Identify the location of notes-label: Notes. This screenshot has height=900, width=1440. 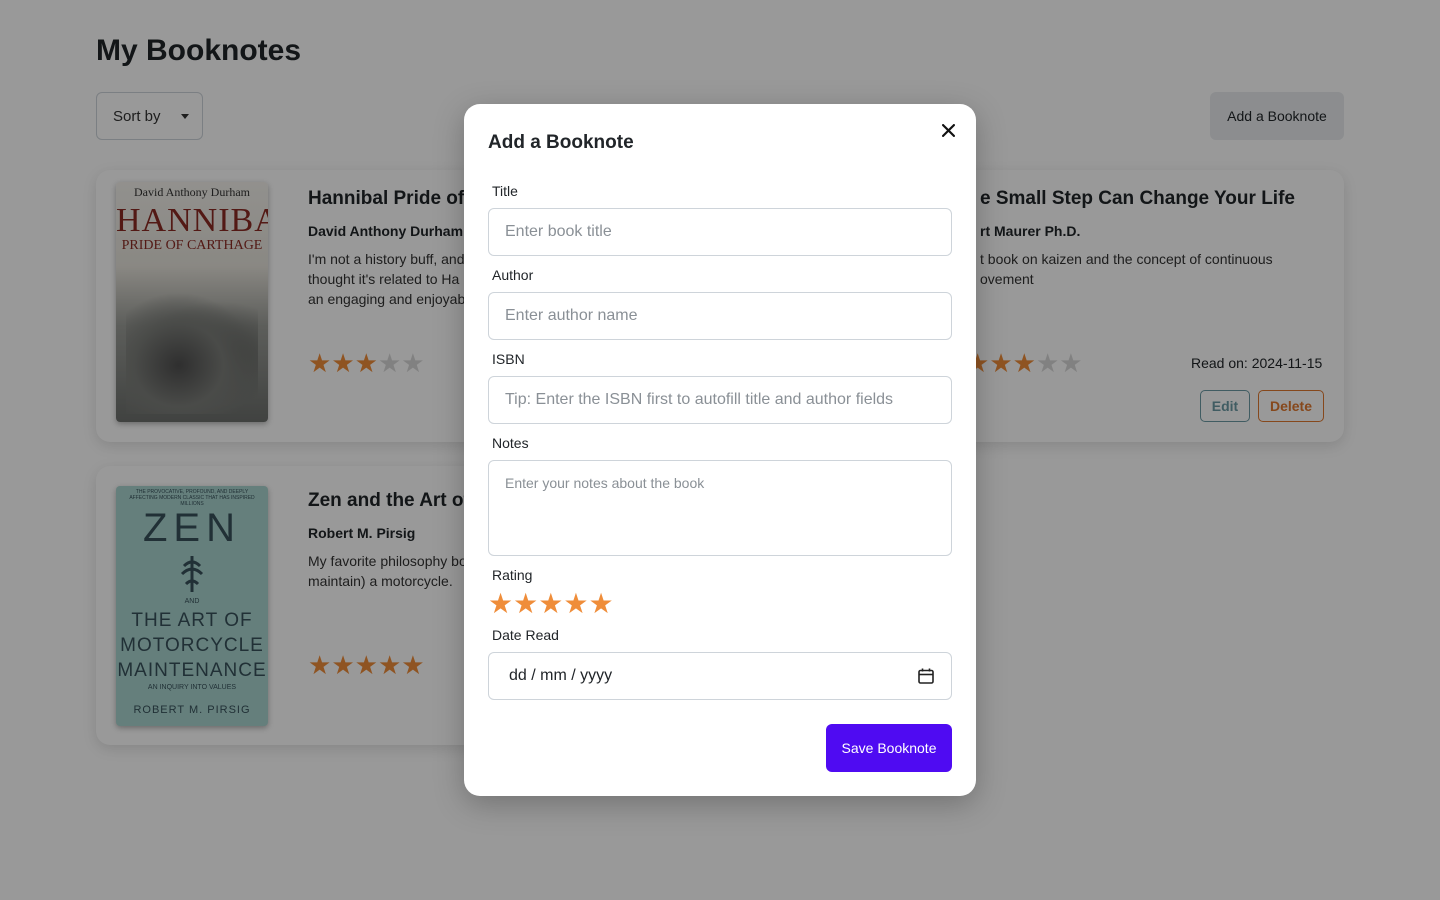
(510, 443).